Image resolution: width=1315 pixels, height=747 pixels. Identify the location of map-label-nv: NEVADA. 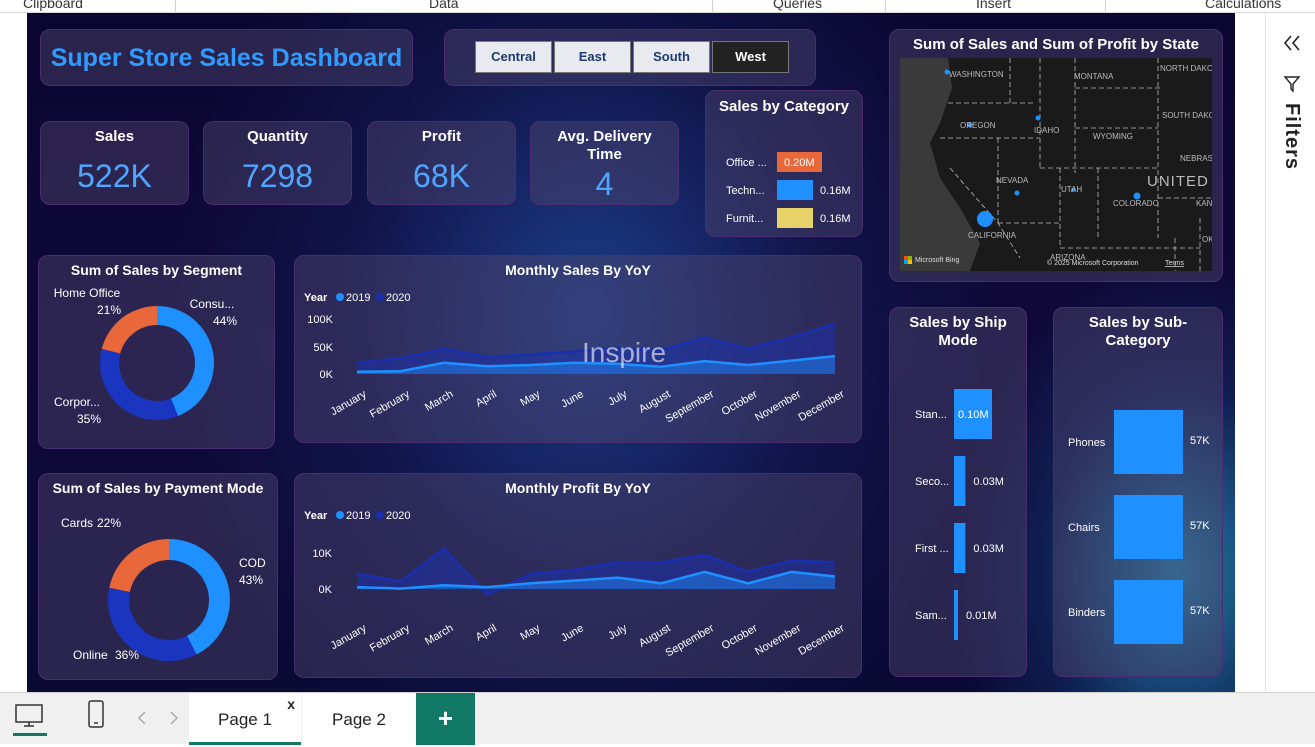
(1012, 180).